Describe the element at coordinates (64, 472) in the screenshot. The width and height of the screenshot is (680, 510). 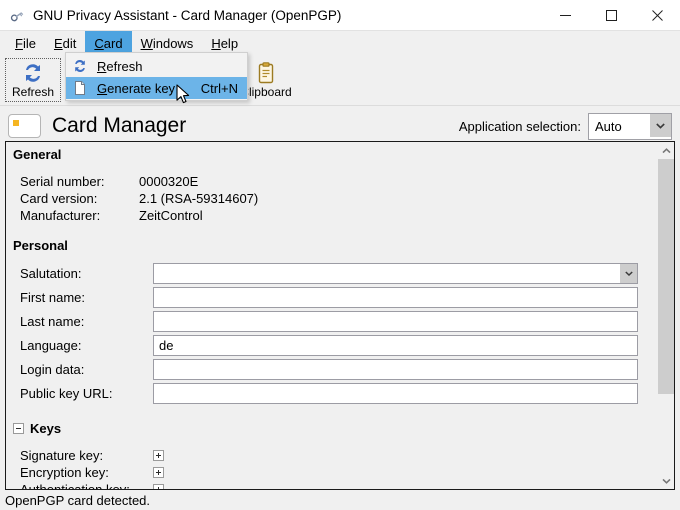
I see `label-encryption-key: Encryption key:` at that location.